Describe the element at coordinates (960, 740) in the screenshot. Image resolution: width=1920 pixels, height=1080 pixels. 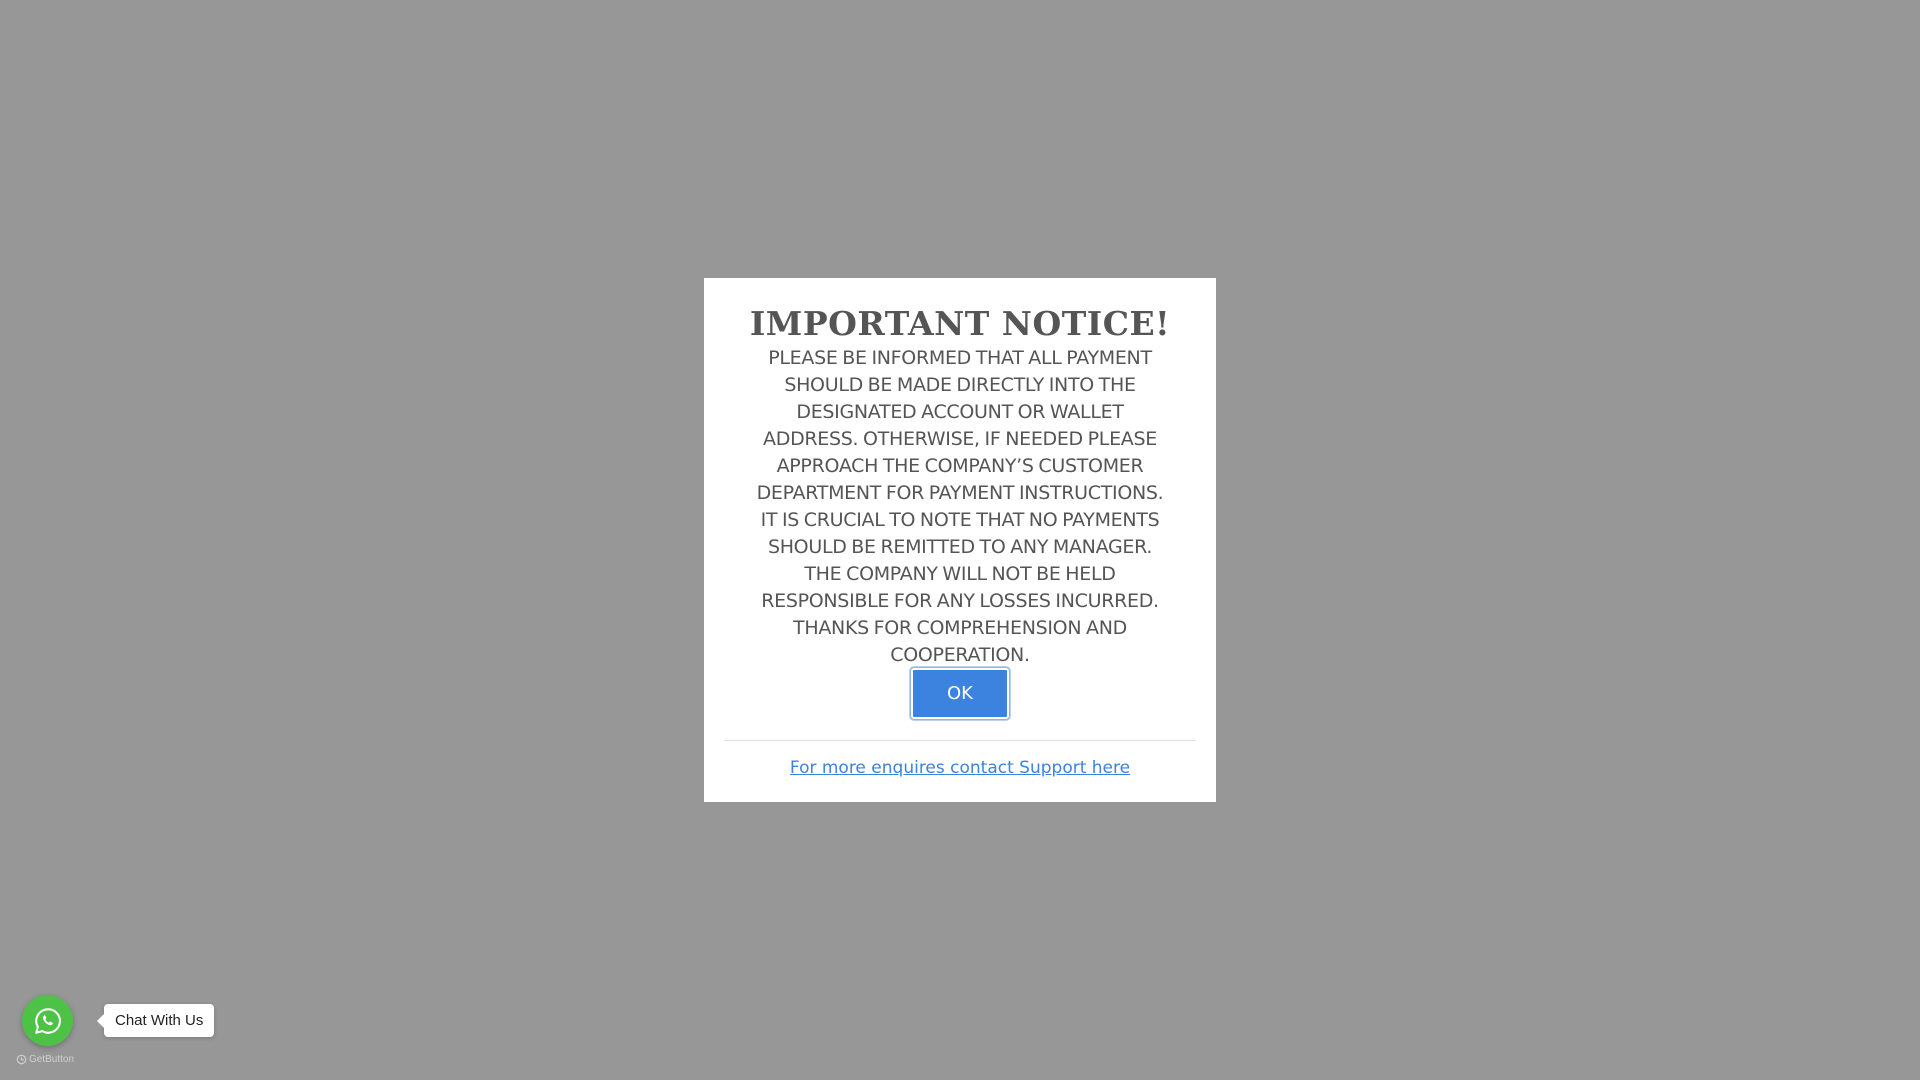
I see `modal-divider` at that location.